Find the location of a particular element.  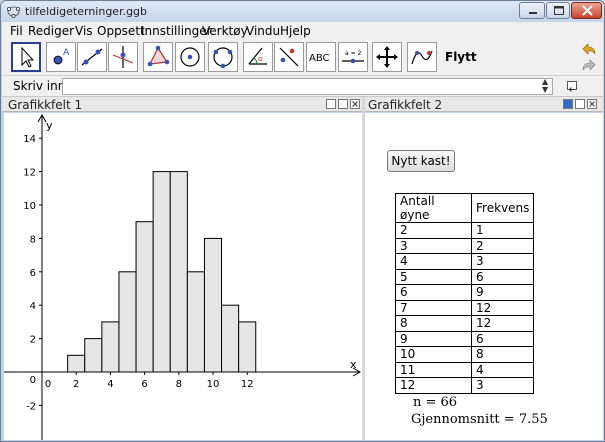

reflect-tool-icon is located at coordinates (289, 57).